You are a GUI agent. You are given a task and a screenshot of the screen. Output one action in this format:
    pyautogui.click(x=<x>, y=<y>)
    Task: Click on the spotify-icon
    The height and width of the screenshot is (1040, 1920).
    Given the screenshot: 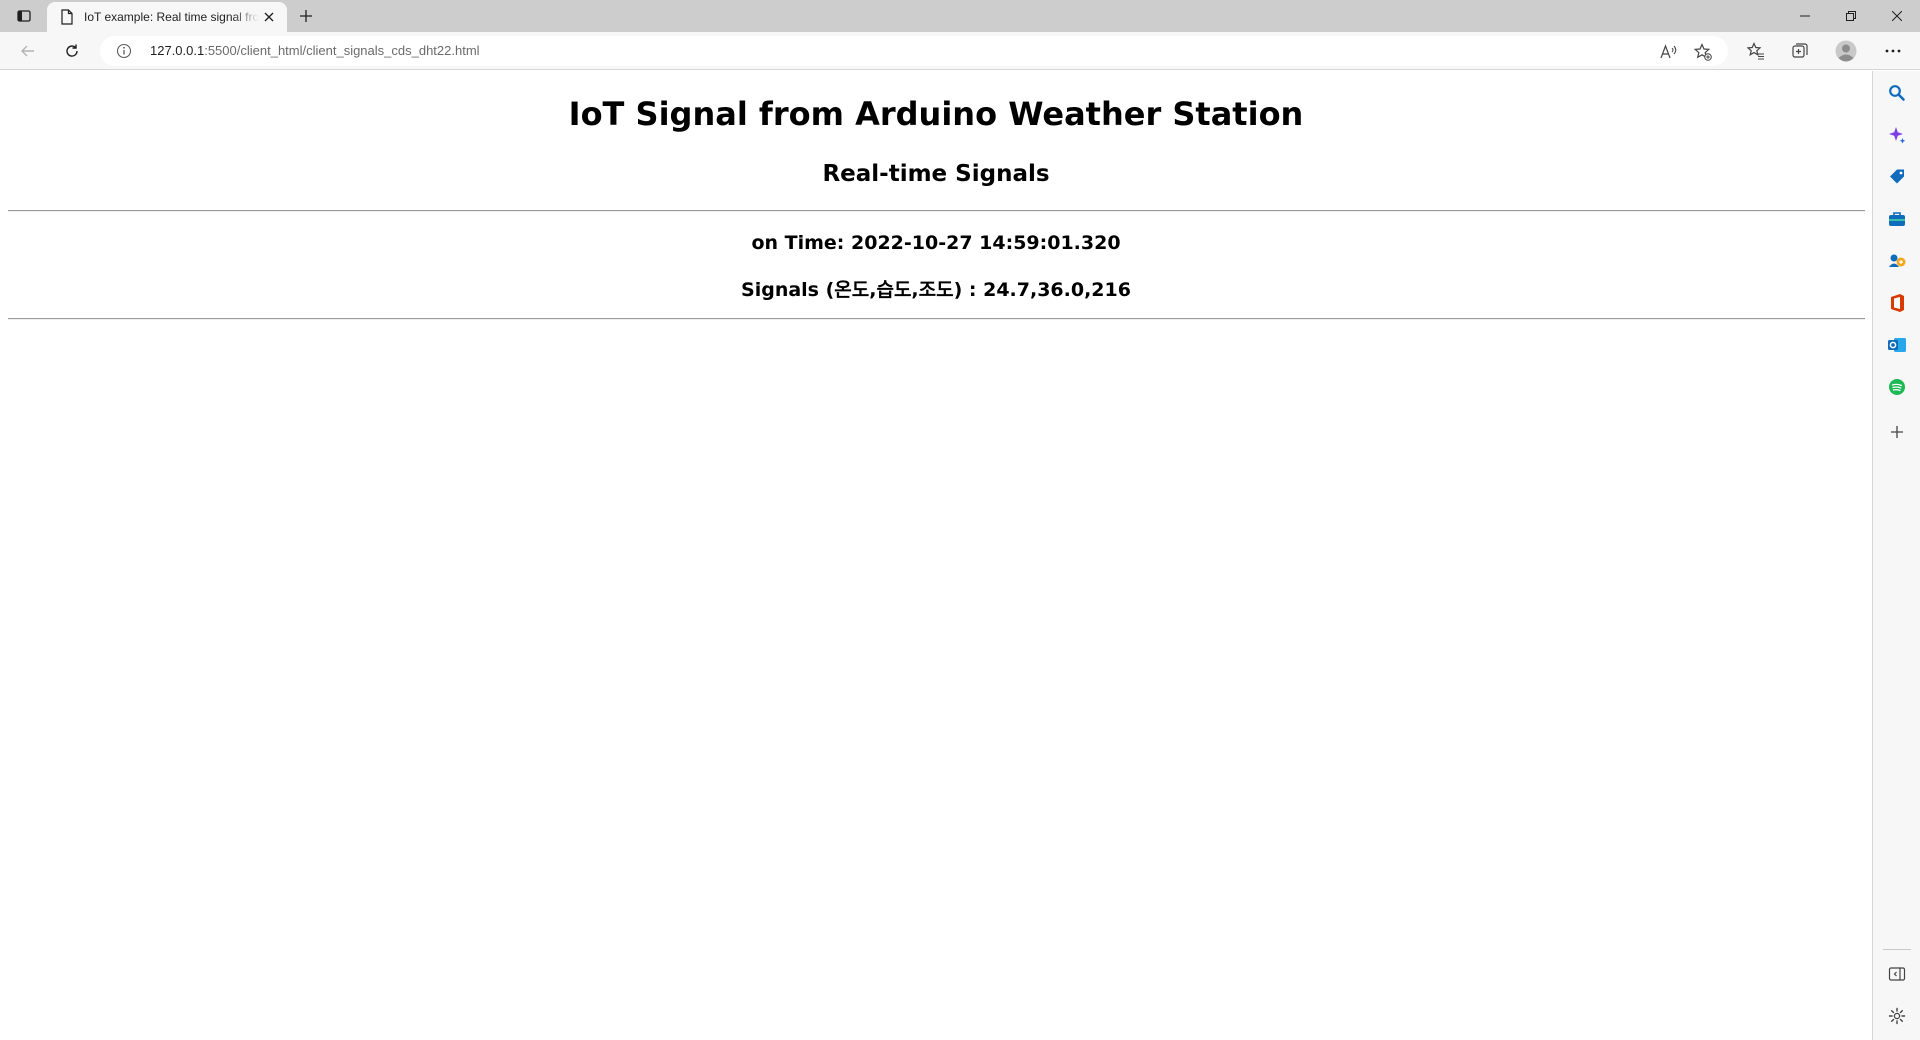 What is the action you would take?
    pyautogui.click(x=1897, y=387)
    